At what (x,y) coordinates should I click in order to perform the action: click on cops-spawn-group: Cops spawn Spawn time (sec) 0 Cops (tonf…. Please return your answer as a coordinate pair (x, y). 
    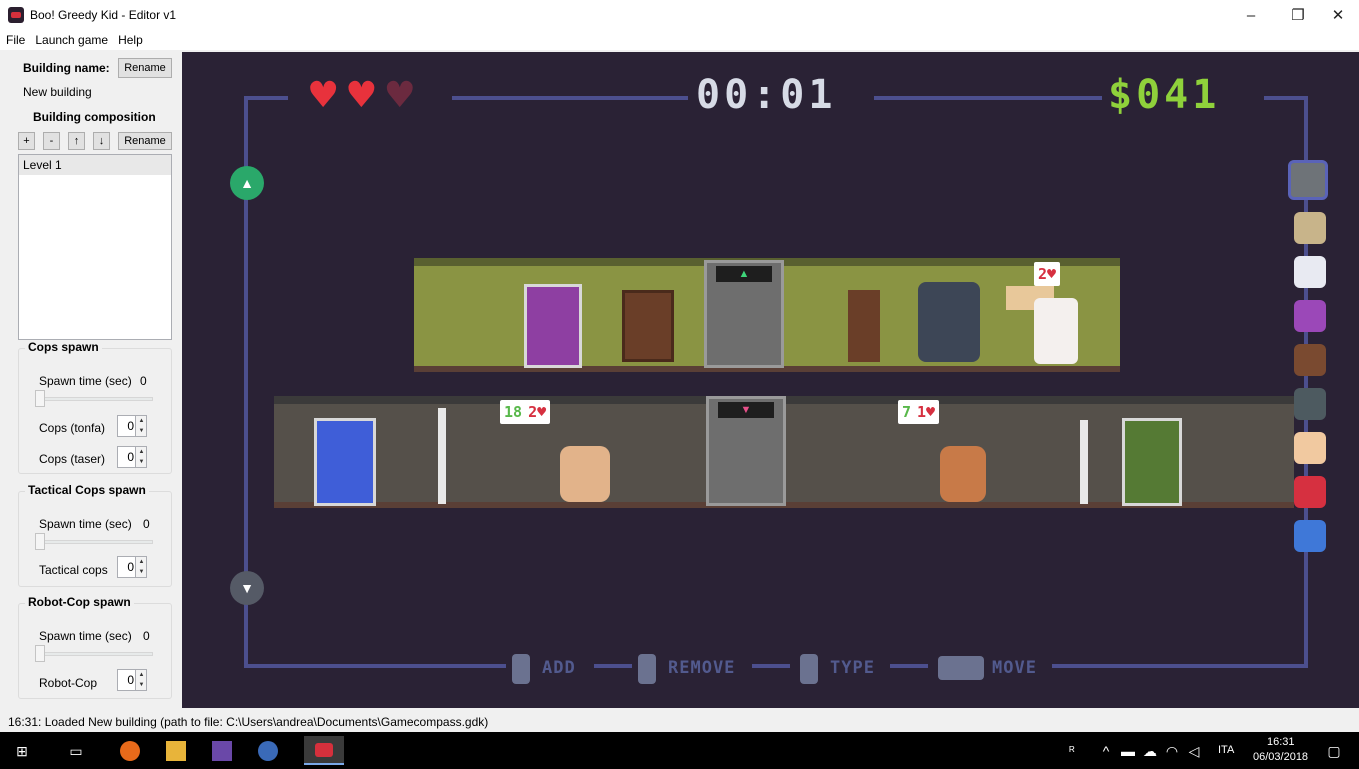
    Looking at the image, I should click on (95, 407).